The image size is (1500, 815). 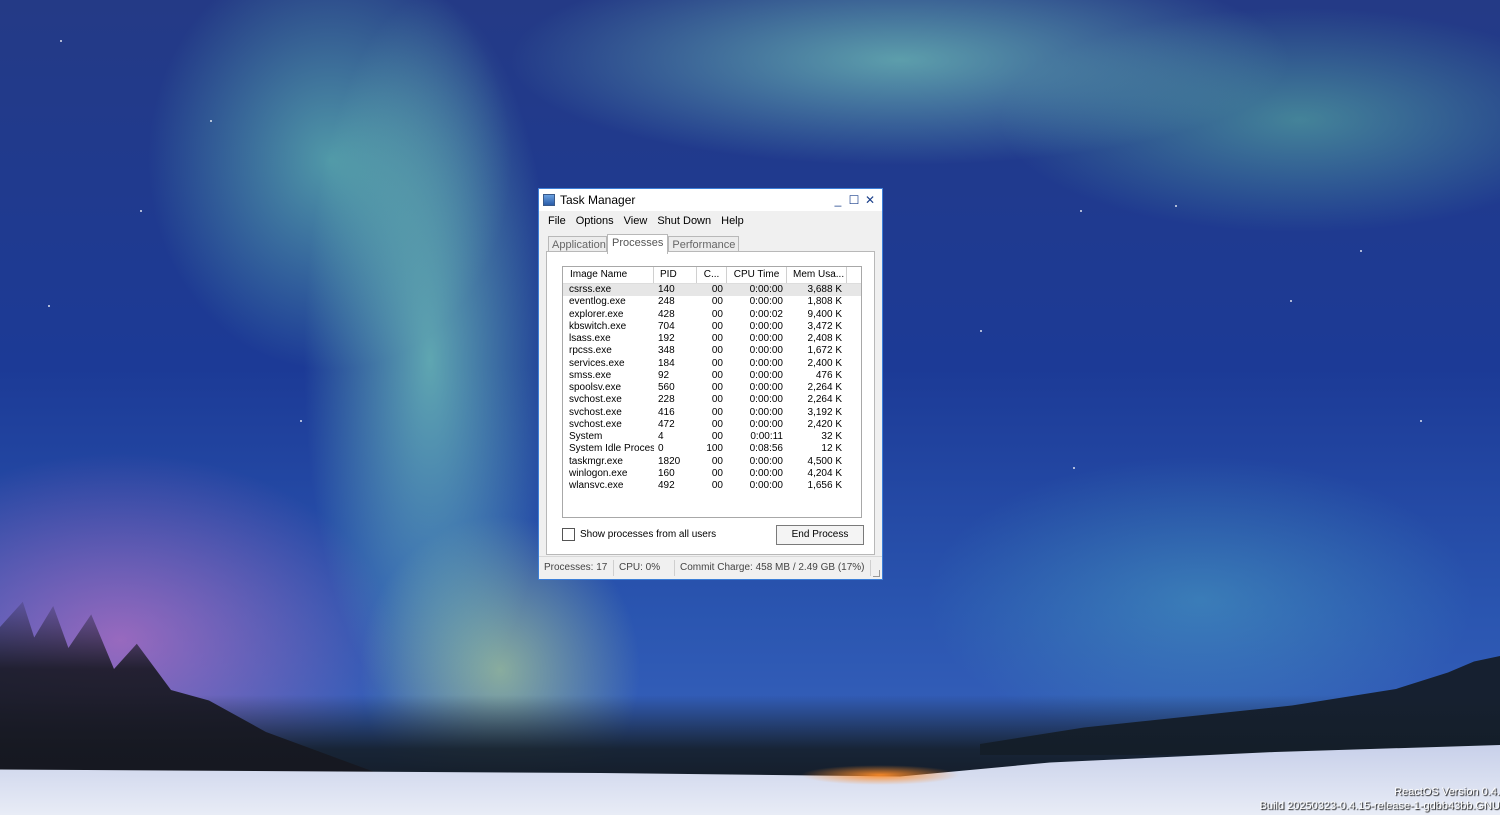 What do you see at coordinates (710, 200) in the screenshot?
I see `title-bar: Task Manager _ ☐ ✕` at bounding box center [710, 200].